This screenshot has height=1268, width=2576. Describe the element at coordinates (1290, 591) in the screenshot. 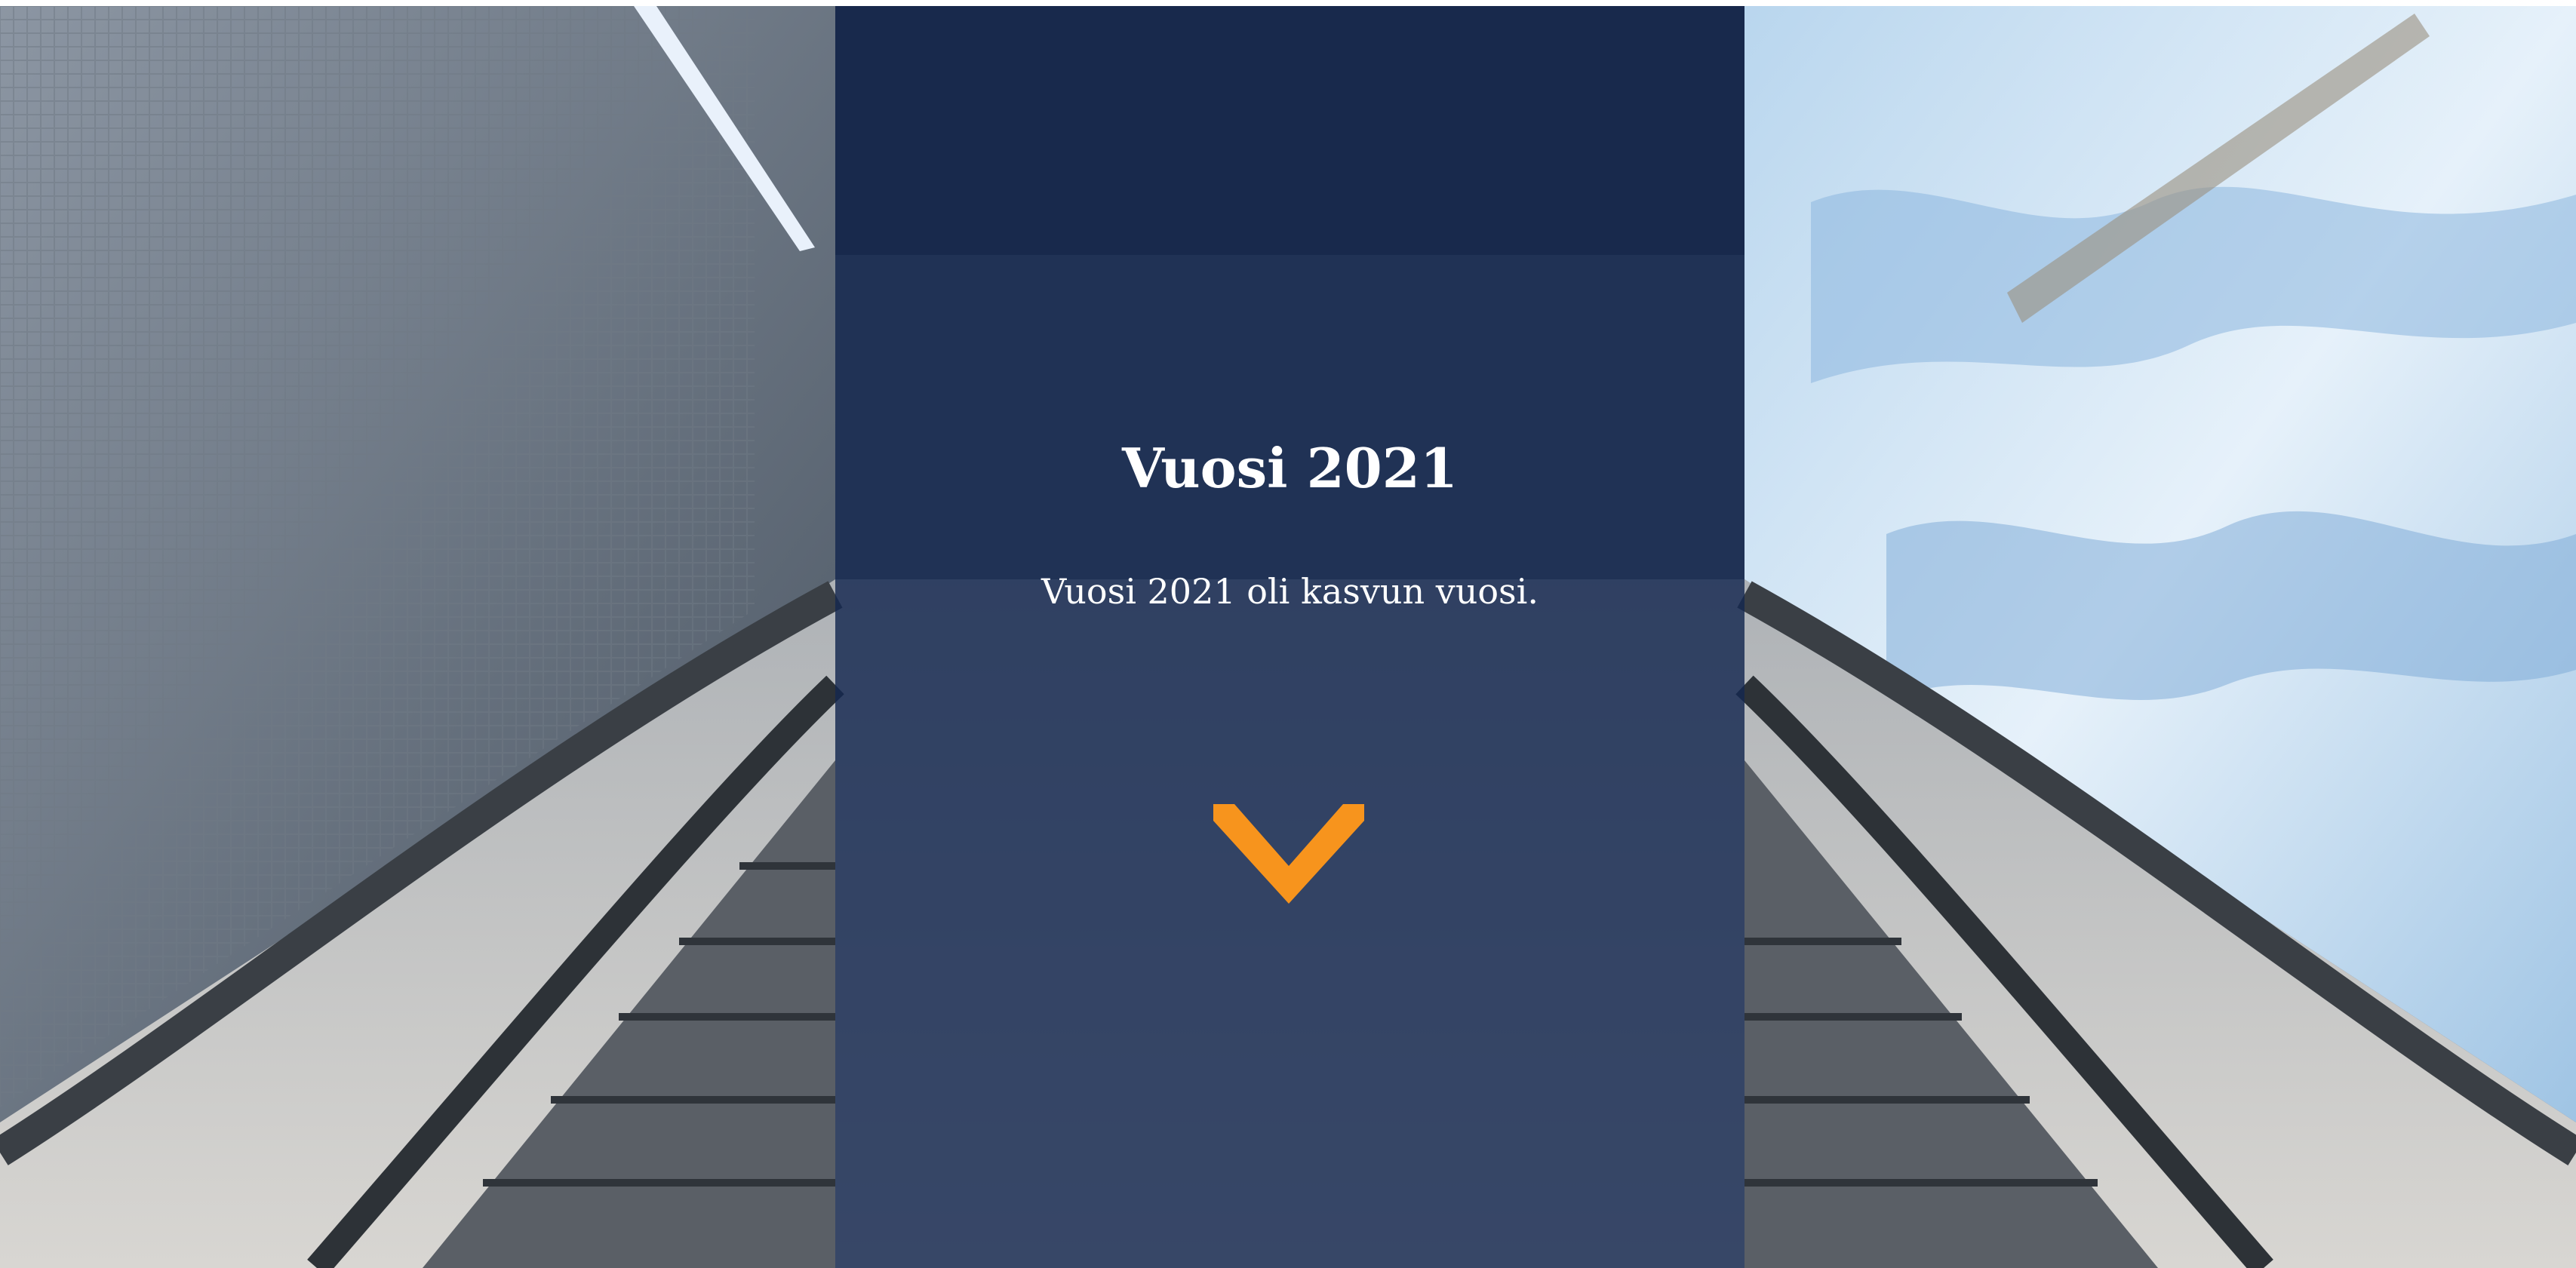

I see `page-subtitle: Vuosi 2021 oli kasvun vuosi.` at that location.